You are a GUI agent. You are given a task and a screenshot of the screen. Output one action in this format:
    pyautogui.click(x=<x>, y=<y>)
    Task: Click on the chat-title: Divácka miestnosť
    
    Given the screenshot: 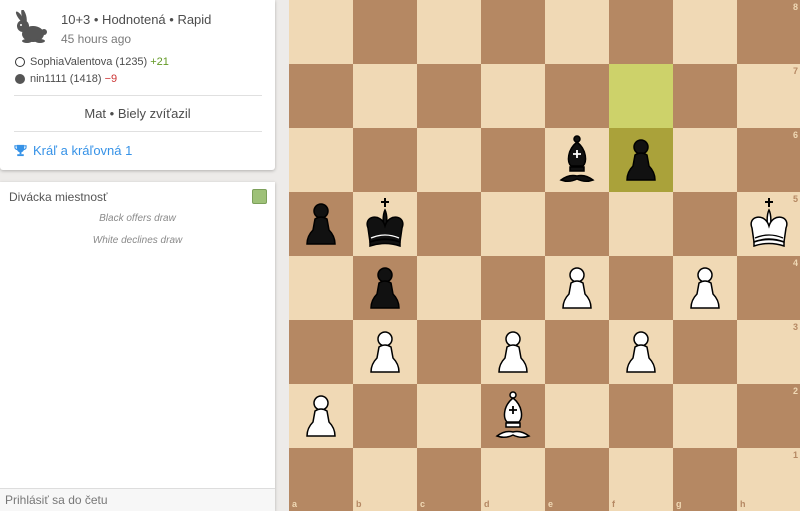 What is the action you would take?
    pyautogui.click(x=58, y=197)
    